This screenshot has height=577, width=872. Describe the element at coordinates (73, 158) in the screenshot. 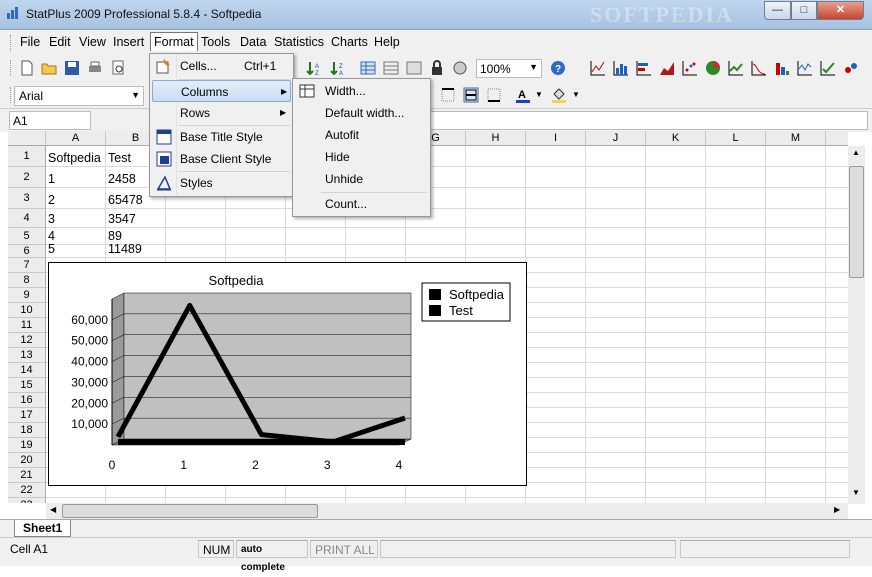

I see `cell-a1: Softpedia` at that location.